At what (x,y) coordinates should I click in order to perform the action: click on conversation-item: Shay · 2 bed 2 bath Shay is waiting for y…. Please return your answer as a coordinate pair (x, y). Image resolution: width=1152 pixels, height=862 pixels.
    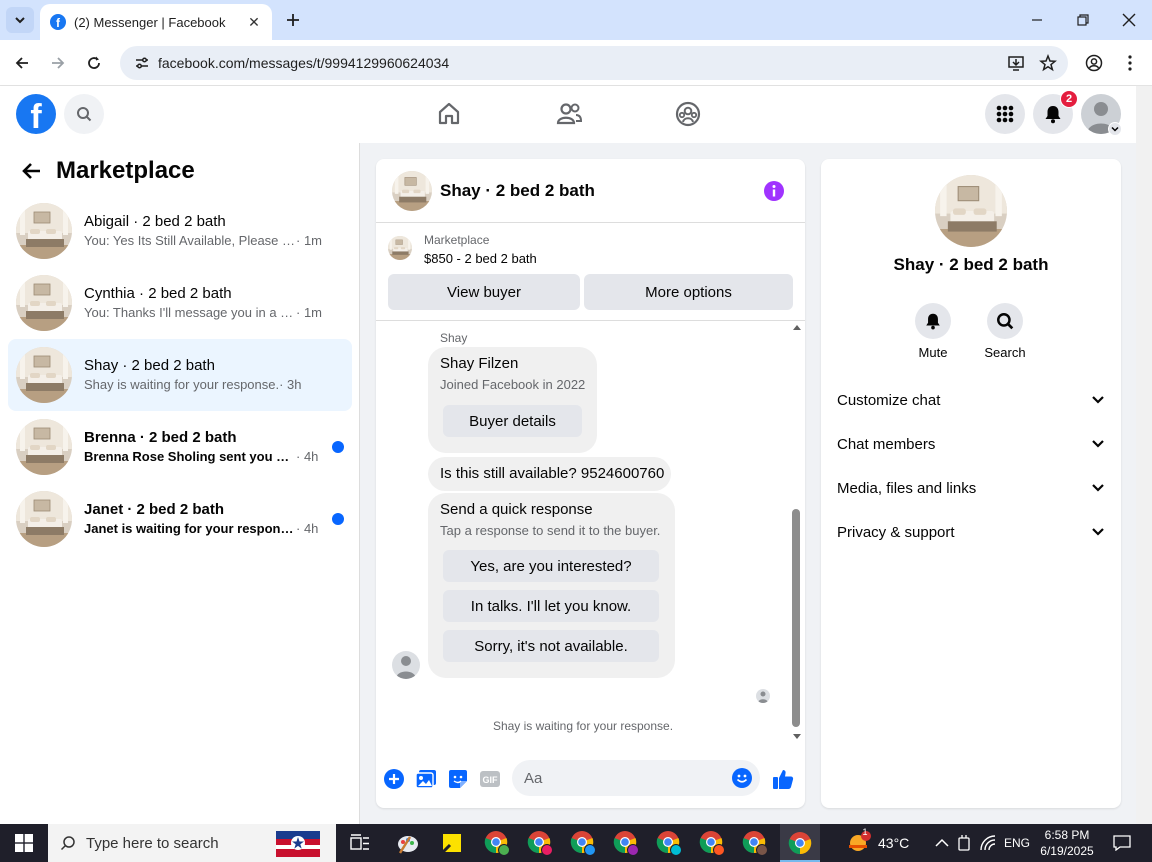
    Looking at the image, I should click on (180, 375).